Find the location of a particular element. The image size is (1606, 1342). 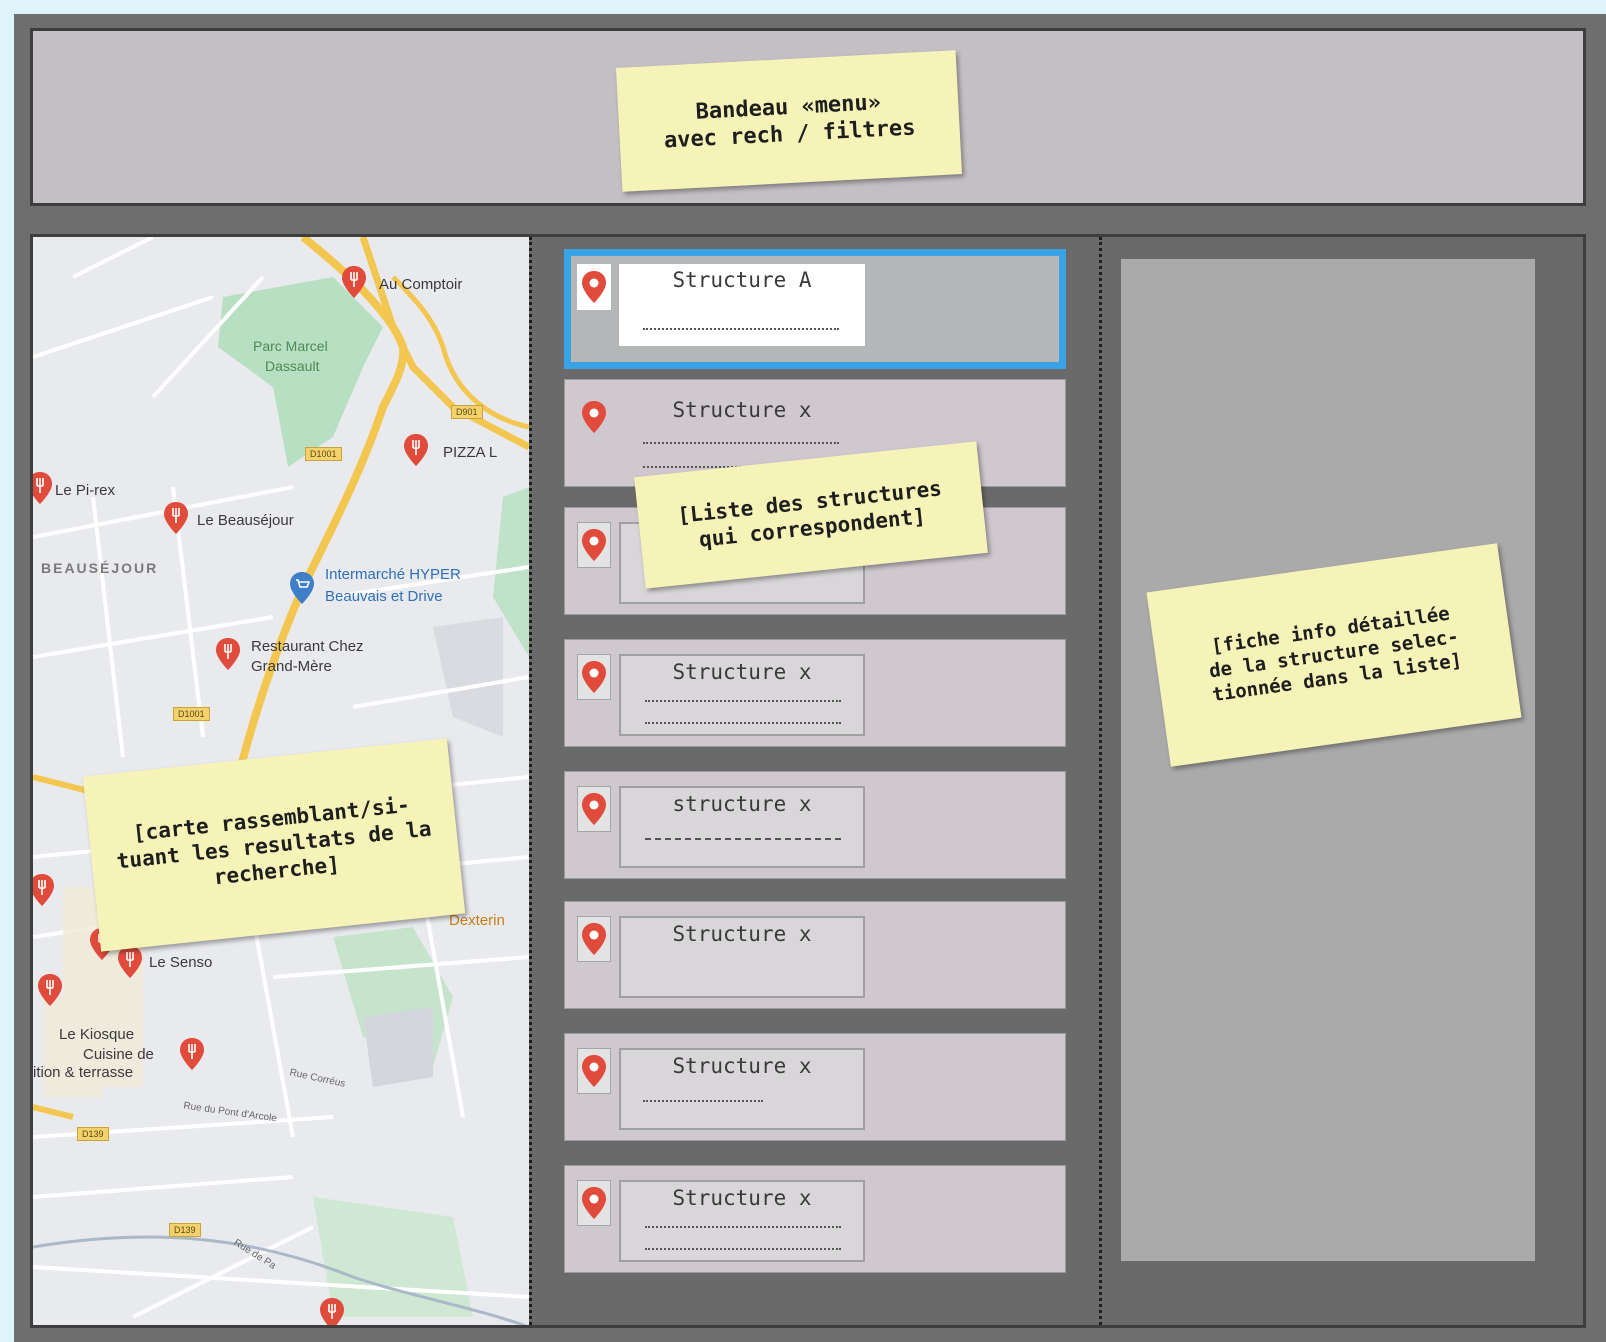

park-label: Dassault is located at coordinates (292, 366).